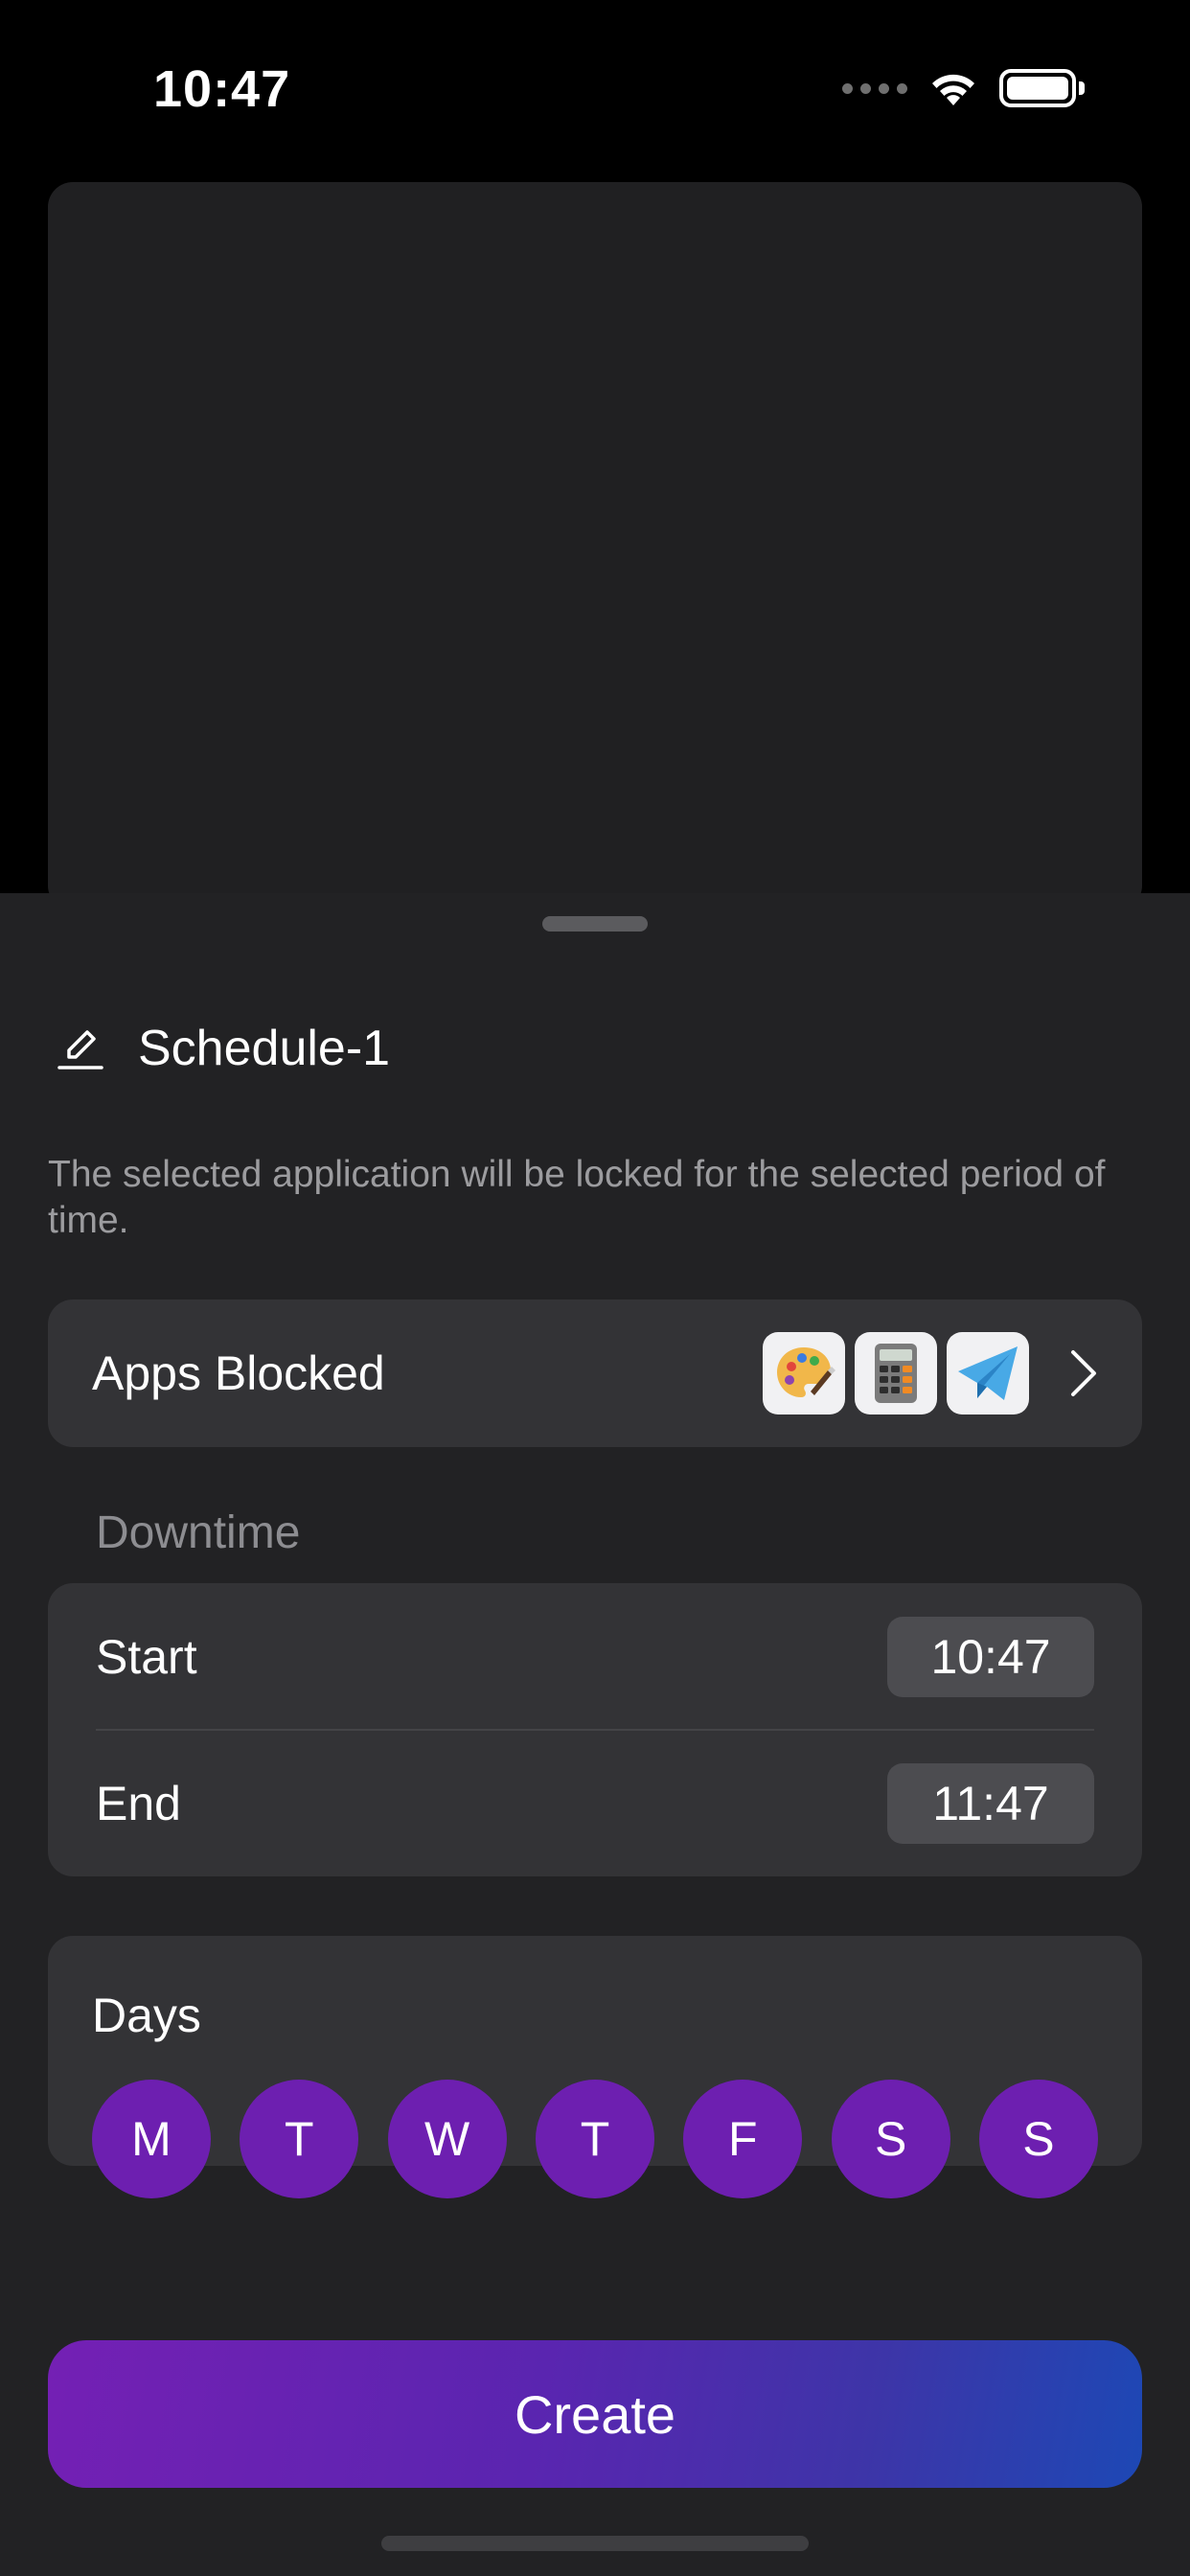  What do you see at coordinates (988, 1373) in the screenshot?
I see `telegram-app-icon` at bounding box center [988, 1373].